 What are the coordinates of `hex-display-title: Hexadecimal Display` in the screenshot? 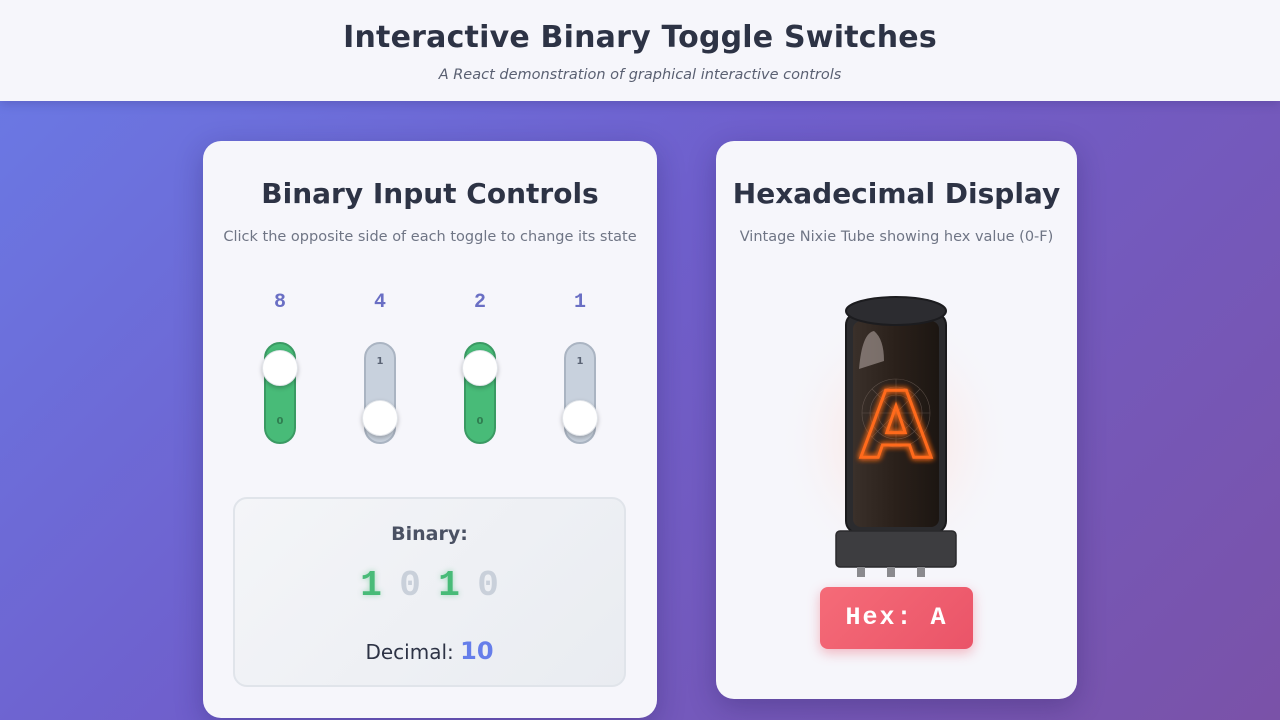 It's located at (896, 193).